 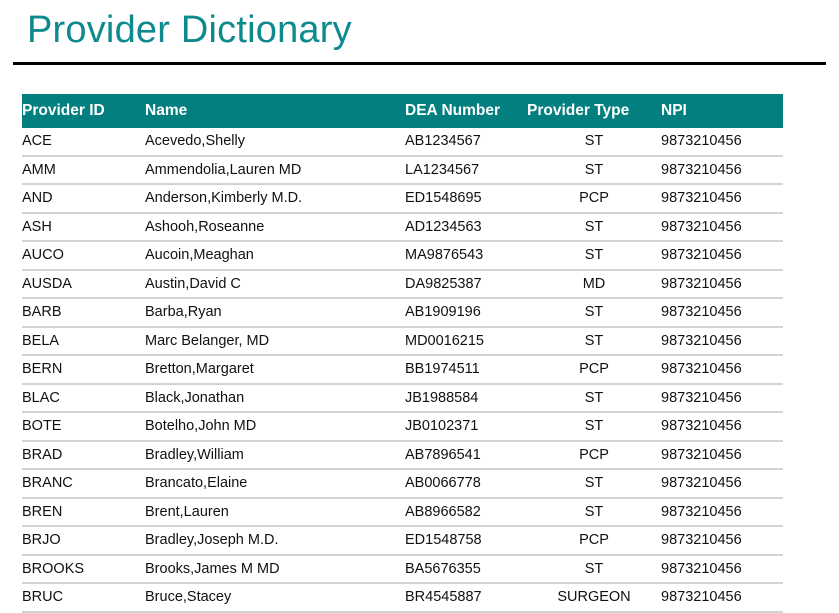 I want to click on cell-dea-number: JB1988584, so click(x=466, y=398).